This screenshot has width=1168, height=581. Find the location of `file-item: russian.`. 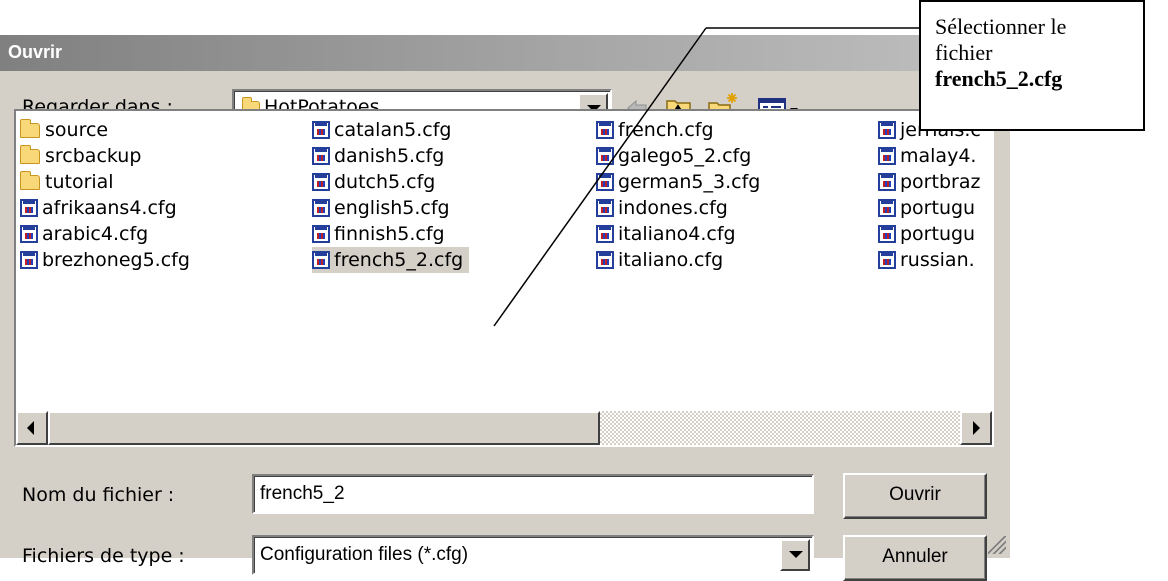

file-item: russian. is located at coordinates (929, 260).